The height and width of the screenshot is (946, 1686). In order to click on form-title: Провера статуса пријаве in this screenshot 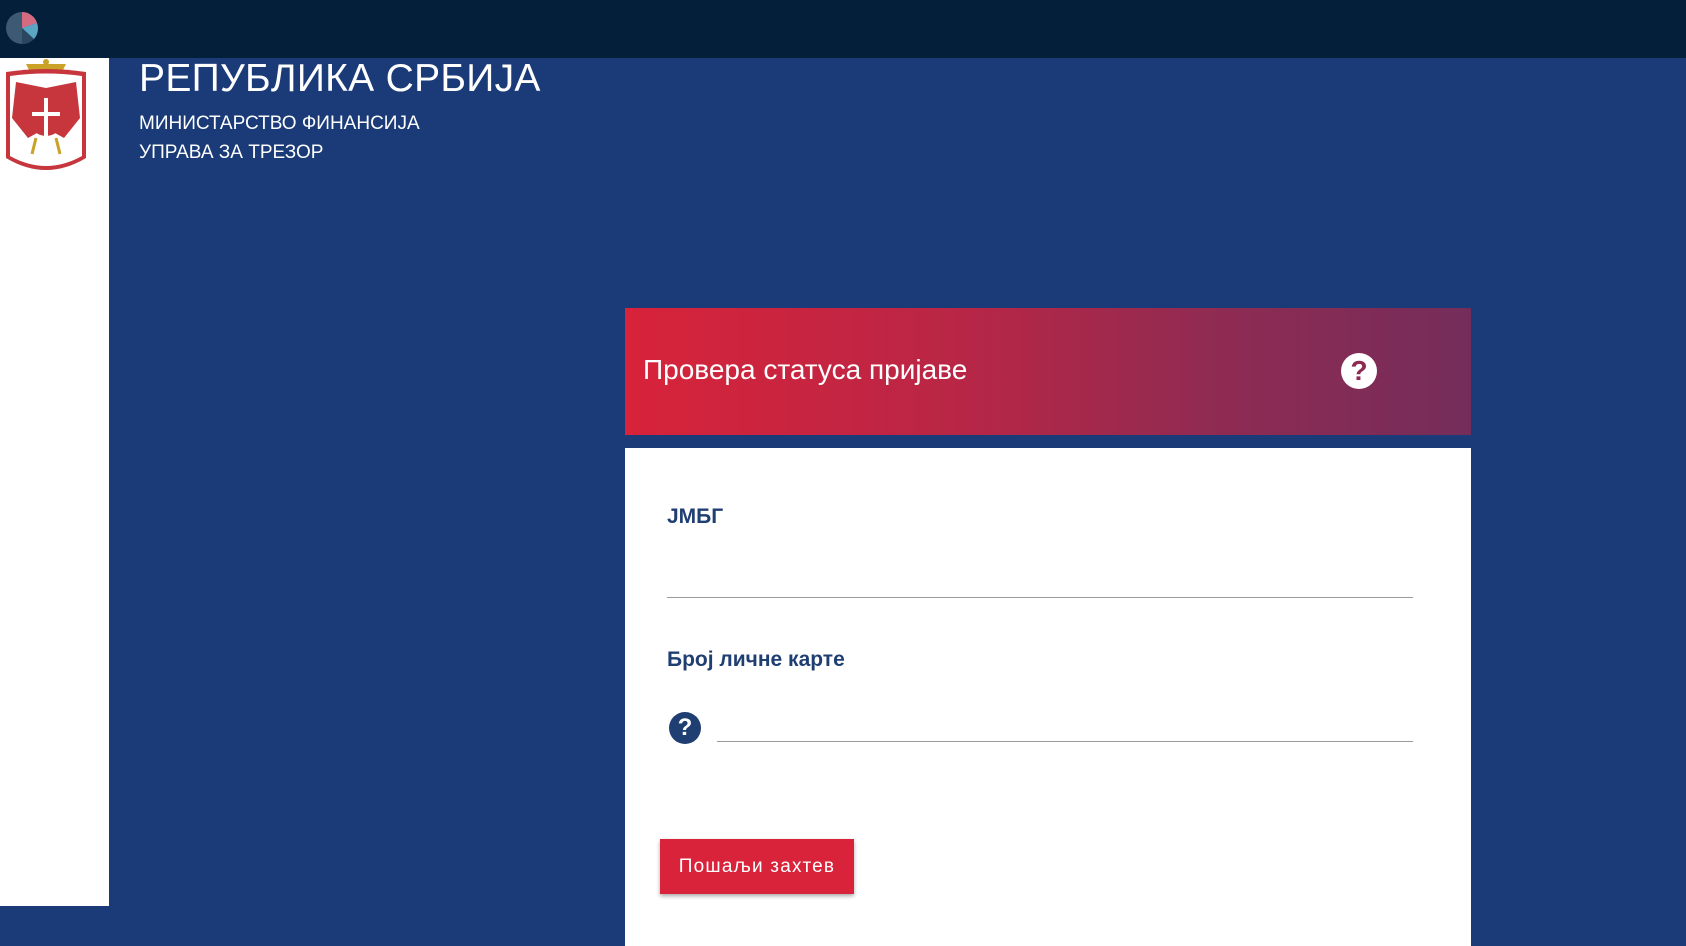, I will do `click(805, 369)`.